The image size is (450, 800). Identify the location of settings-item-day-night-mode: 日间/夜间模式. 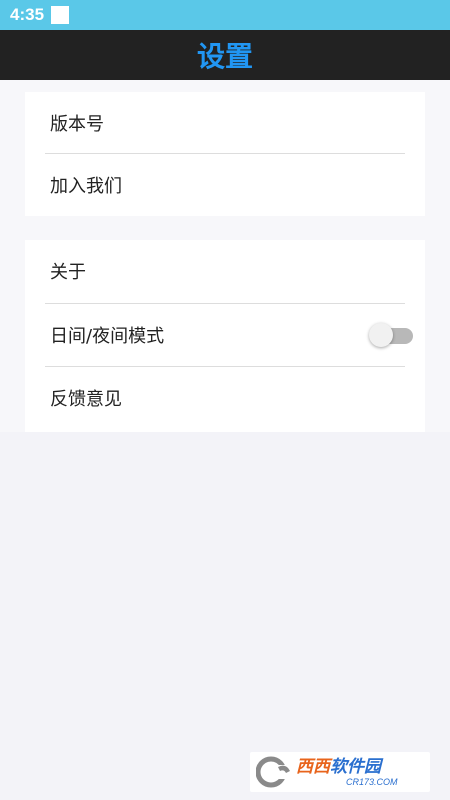
(225, 335).